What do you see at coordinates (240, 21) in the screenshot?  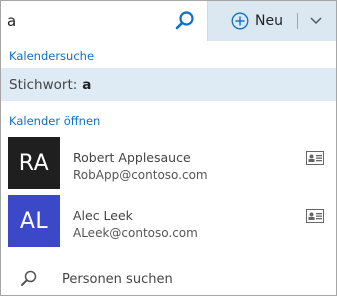 I see `plus-circle-icon` at bounding box center [240, 21].